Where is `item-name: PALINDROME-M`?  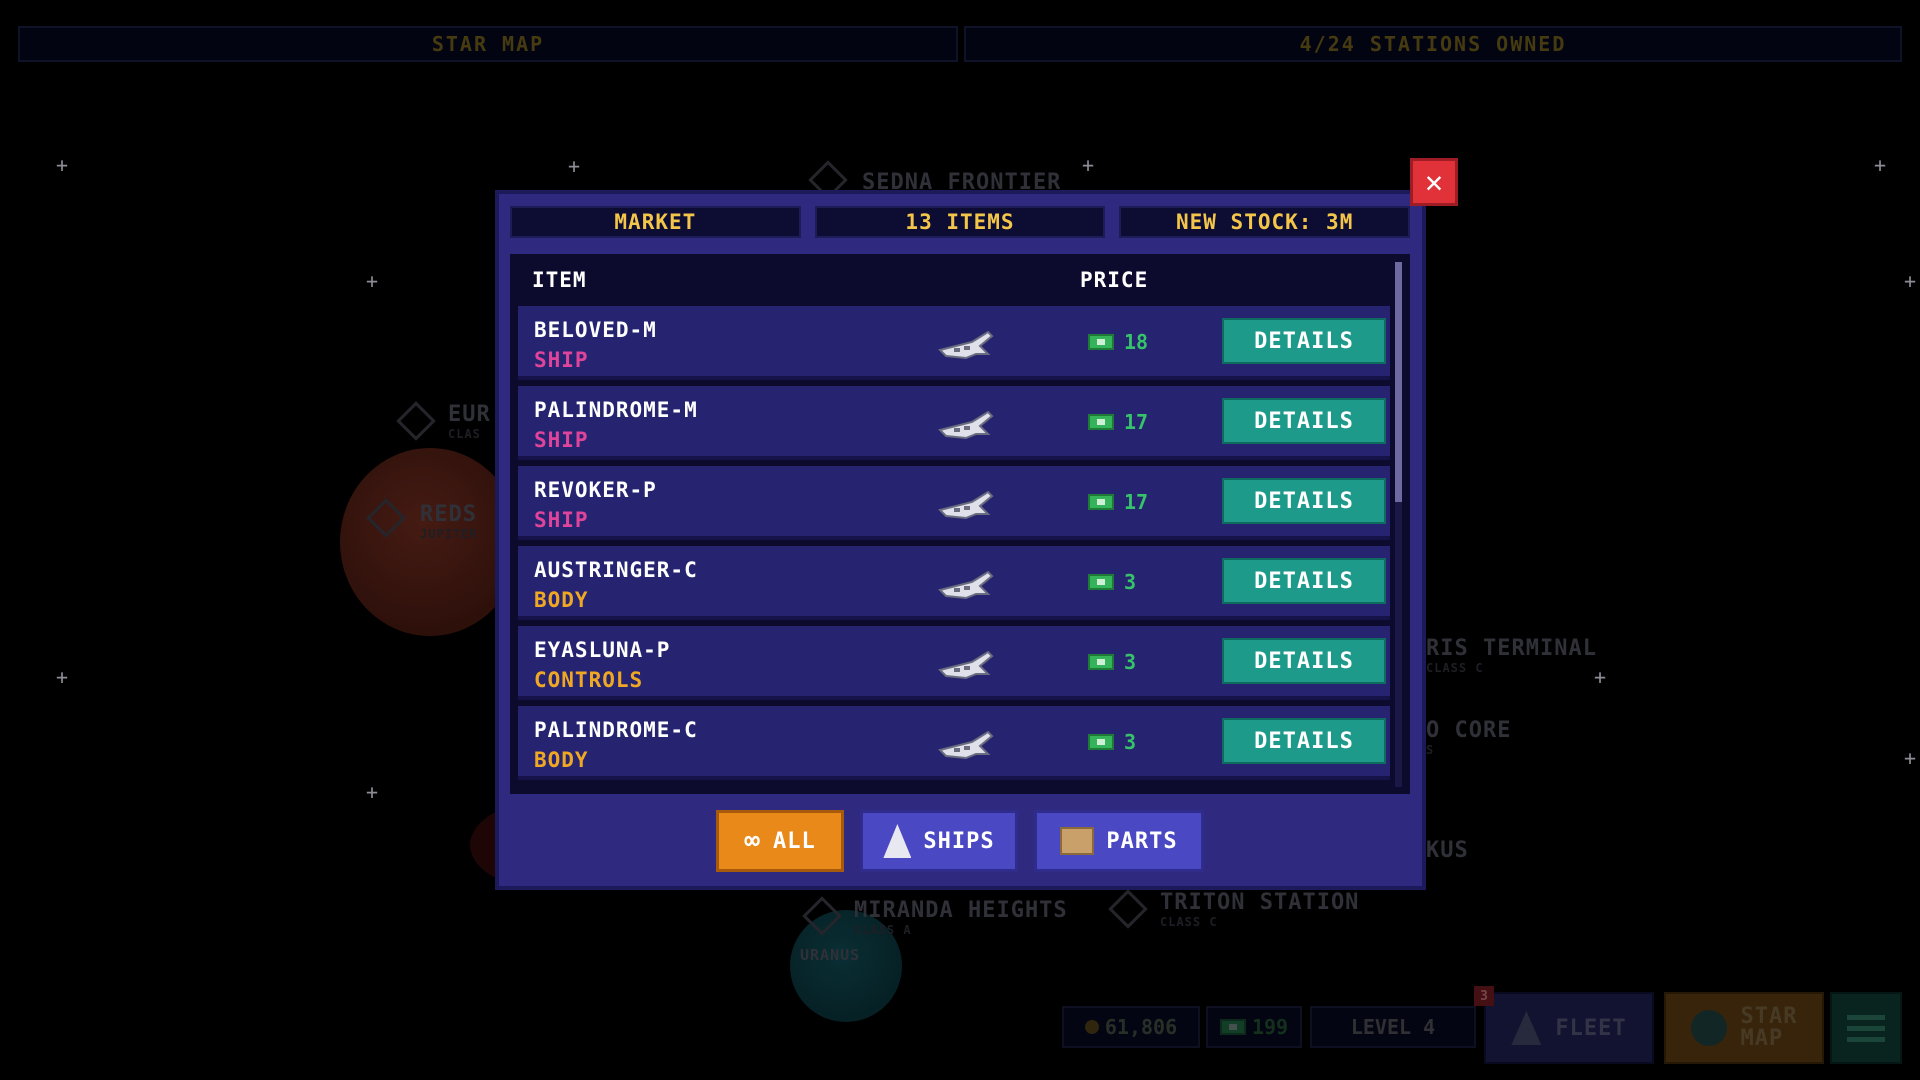
item-name: PALINDROME-M is located at coordinates (616, 410).